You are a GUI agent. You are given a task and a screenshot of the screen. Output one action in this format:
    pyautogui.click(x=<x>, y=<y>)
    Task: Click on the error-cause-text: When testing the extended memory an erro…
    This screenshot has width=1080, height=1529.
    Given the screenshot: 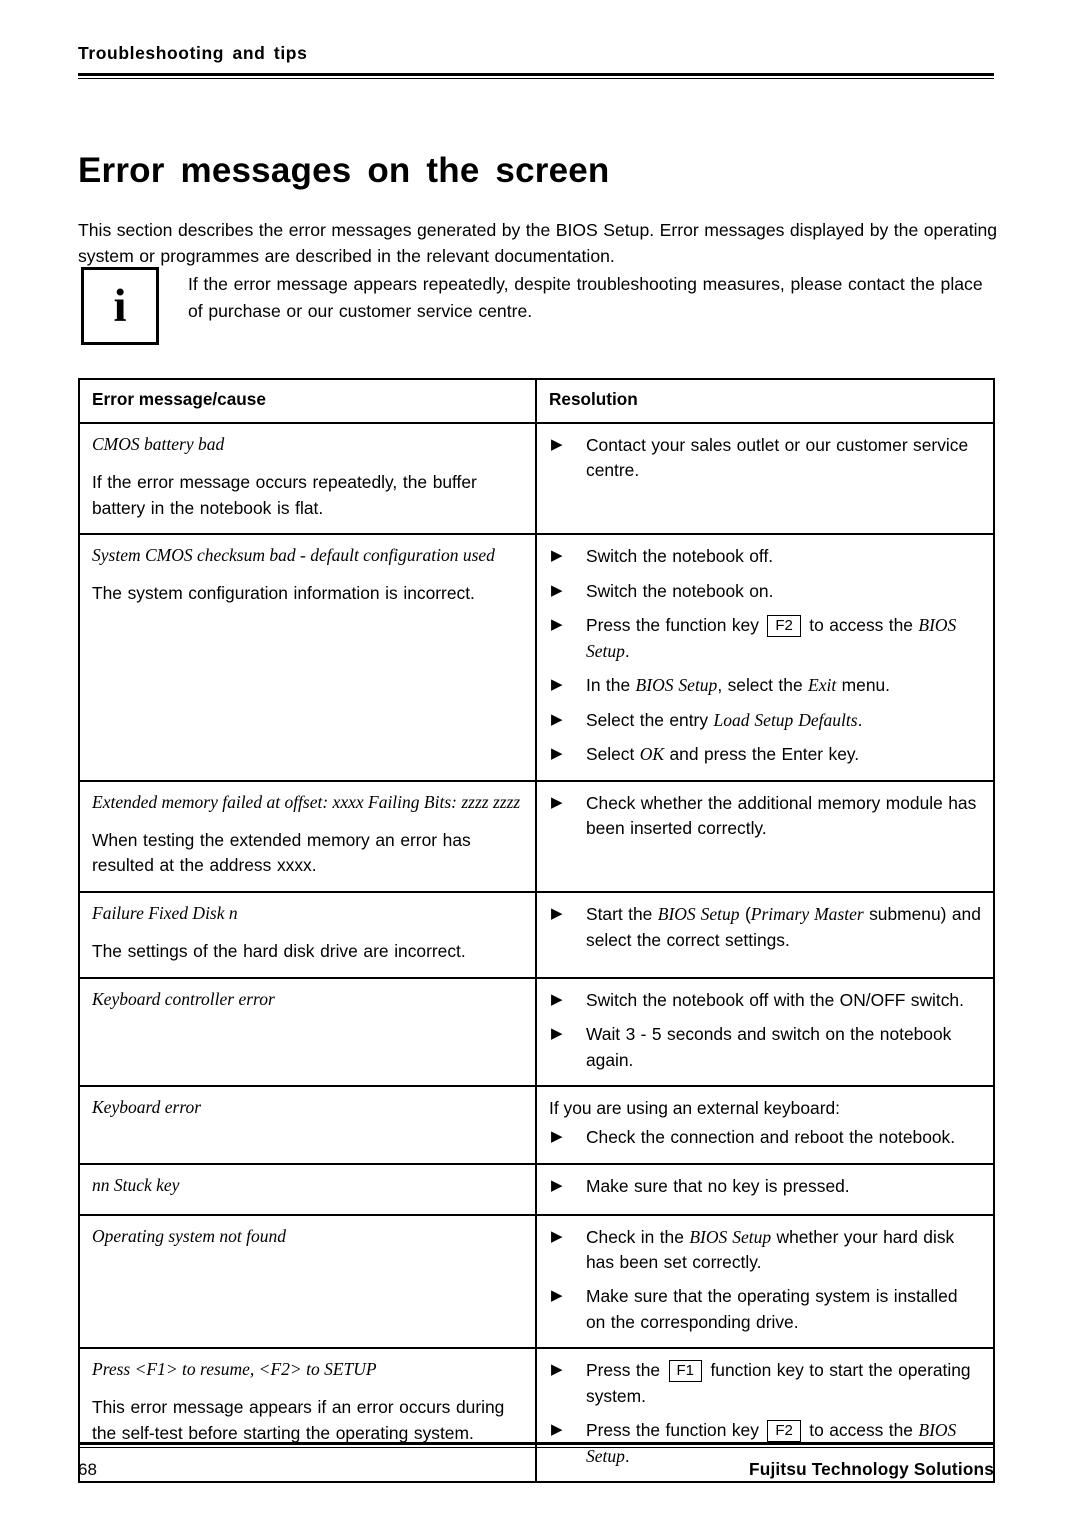 What is the action you would take?
    pyautogui.click(x=281, y=852)
    